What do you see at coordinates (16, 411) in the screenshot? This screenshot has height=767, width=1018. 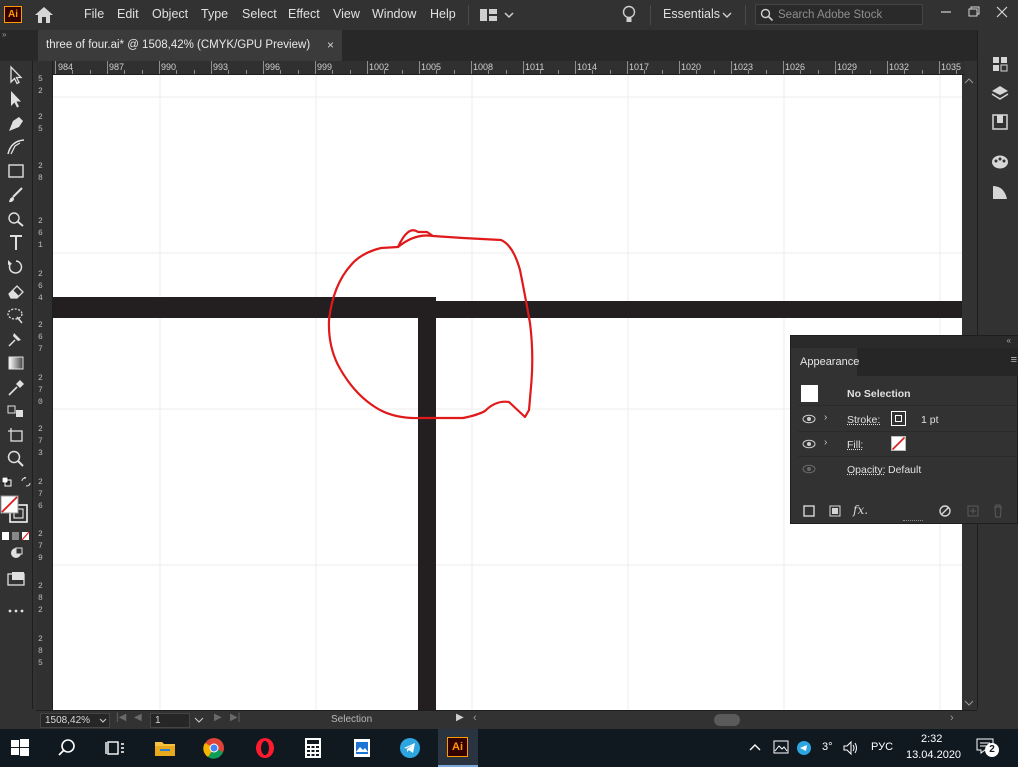 I see `blend-tool-icon` at bounding box center [16, 411].